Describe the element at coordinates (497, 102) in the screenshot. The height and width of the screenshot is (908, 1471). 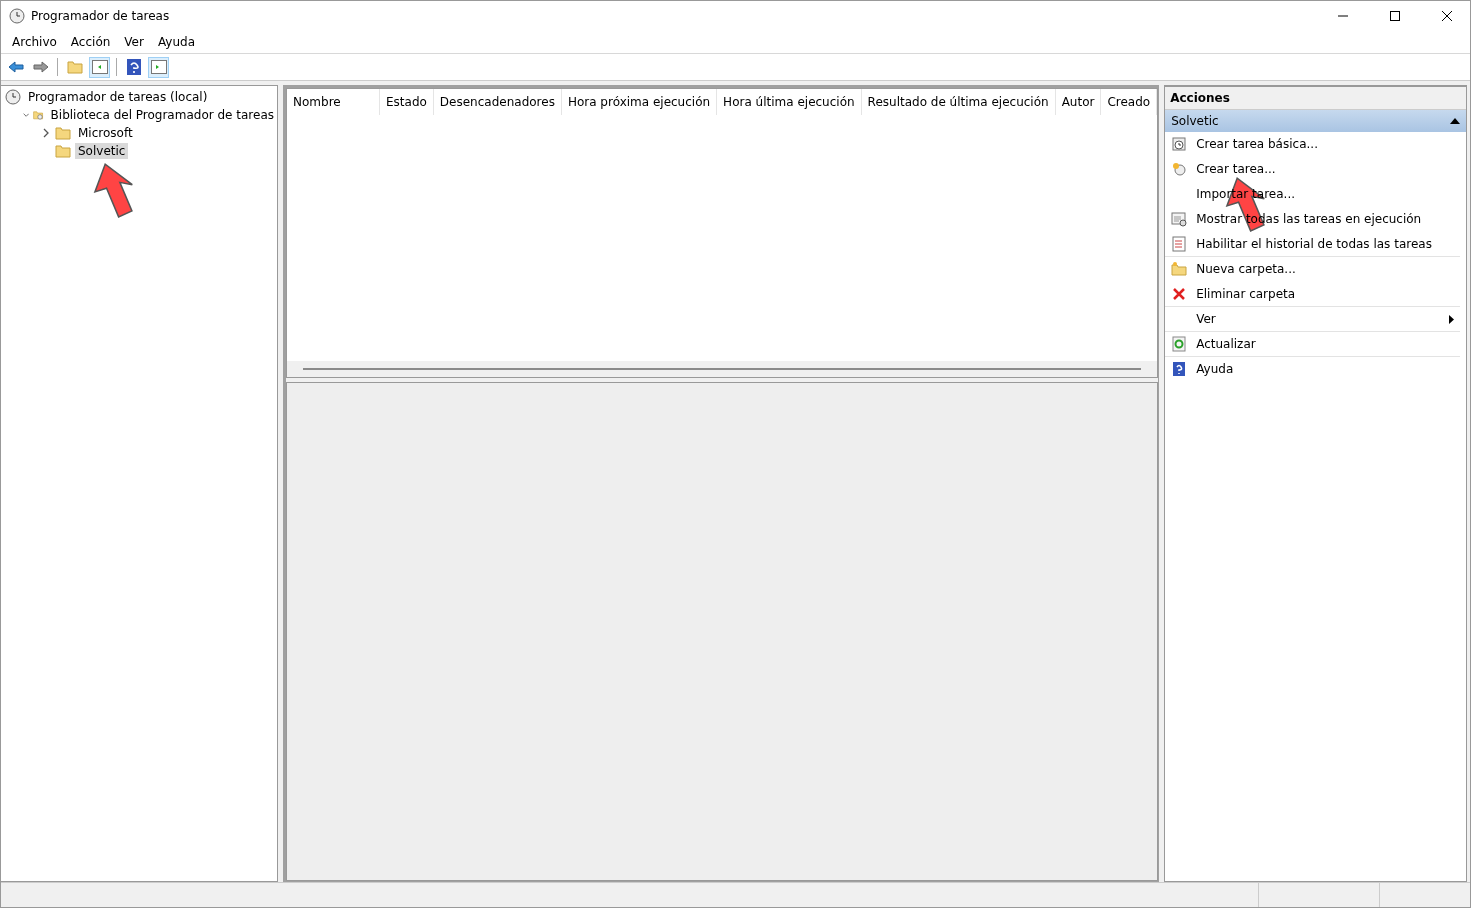
I see `column-header: Desencadenadores` at that location.